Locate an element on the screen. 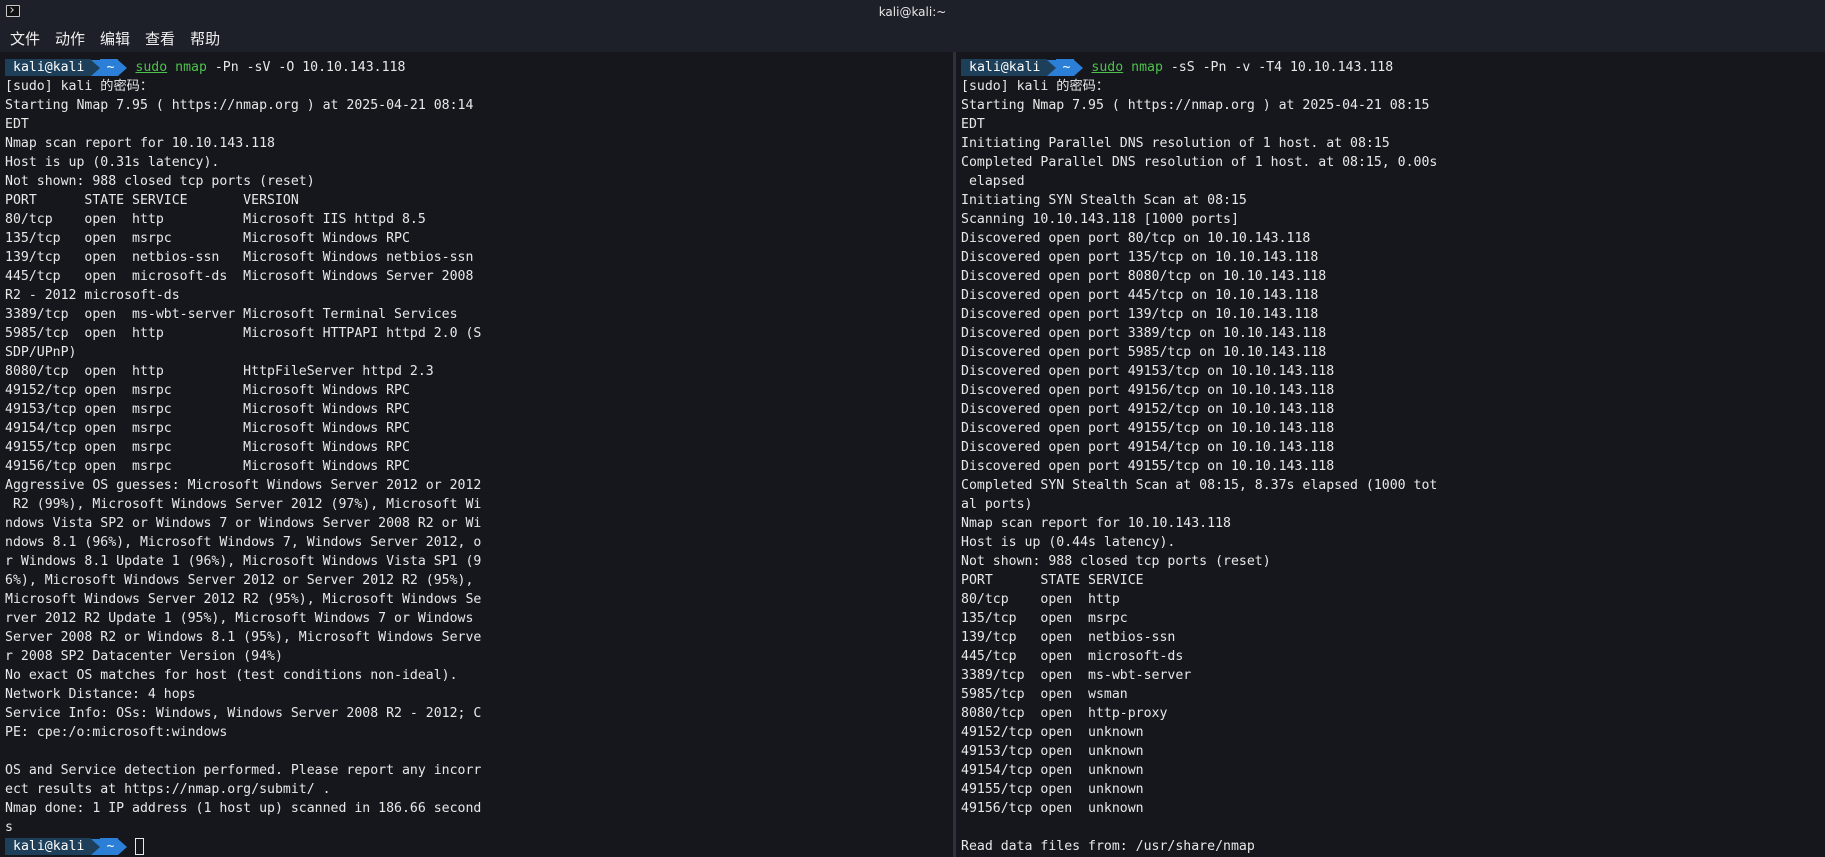 Image resolution: width=1825 pixels, height=857 pixels. output-line: PORT STATE SERVICE VERSION is located at coordinates (152, 200).